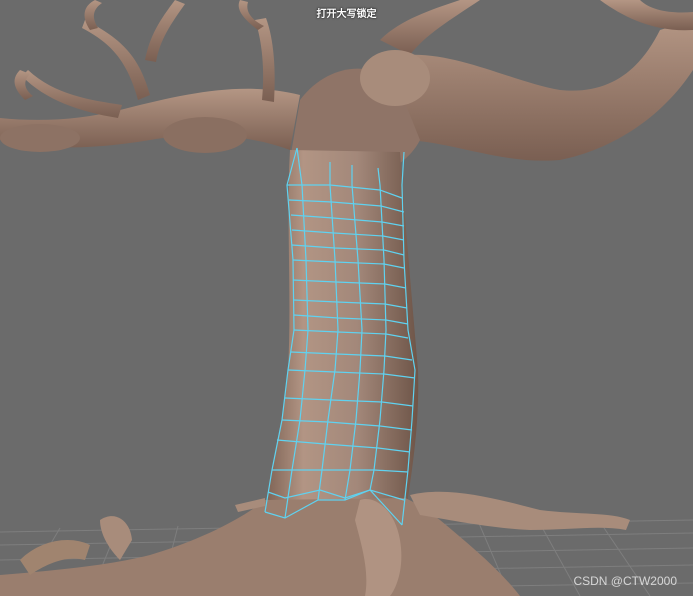 The height and width of the screenshot is (596, 693). I want to click on tree-trunk, so click(342, 335).